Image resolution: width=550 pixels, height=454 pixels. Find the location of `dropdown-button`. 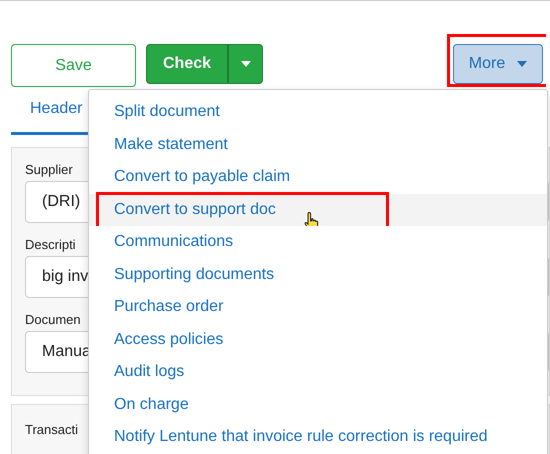

dropdown-button is located at coordinates (245, 64).